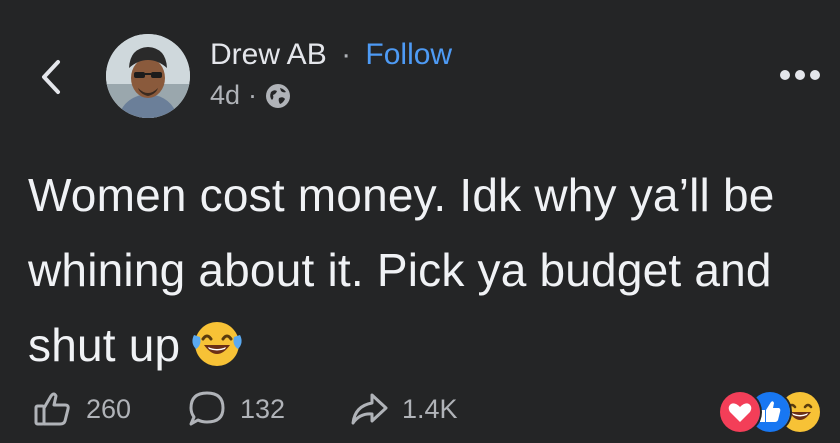 The image size is (840, 443). I want to click on more-options-button, so click(800, 75).